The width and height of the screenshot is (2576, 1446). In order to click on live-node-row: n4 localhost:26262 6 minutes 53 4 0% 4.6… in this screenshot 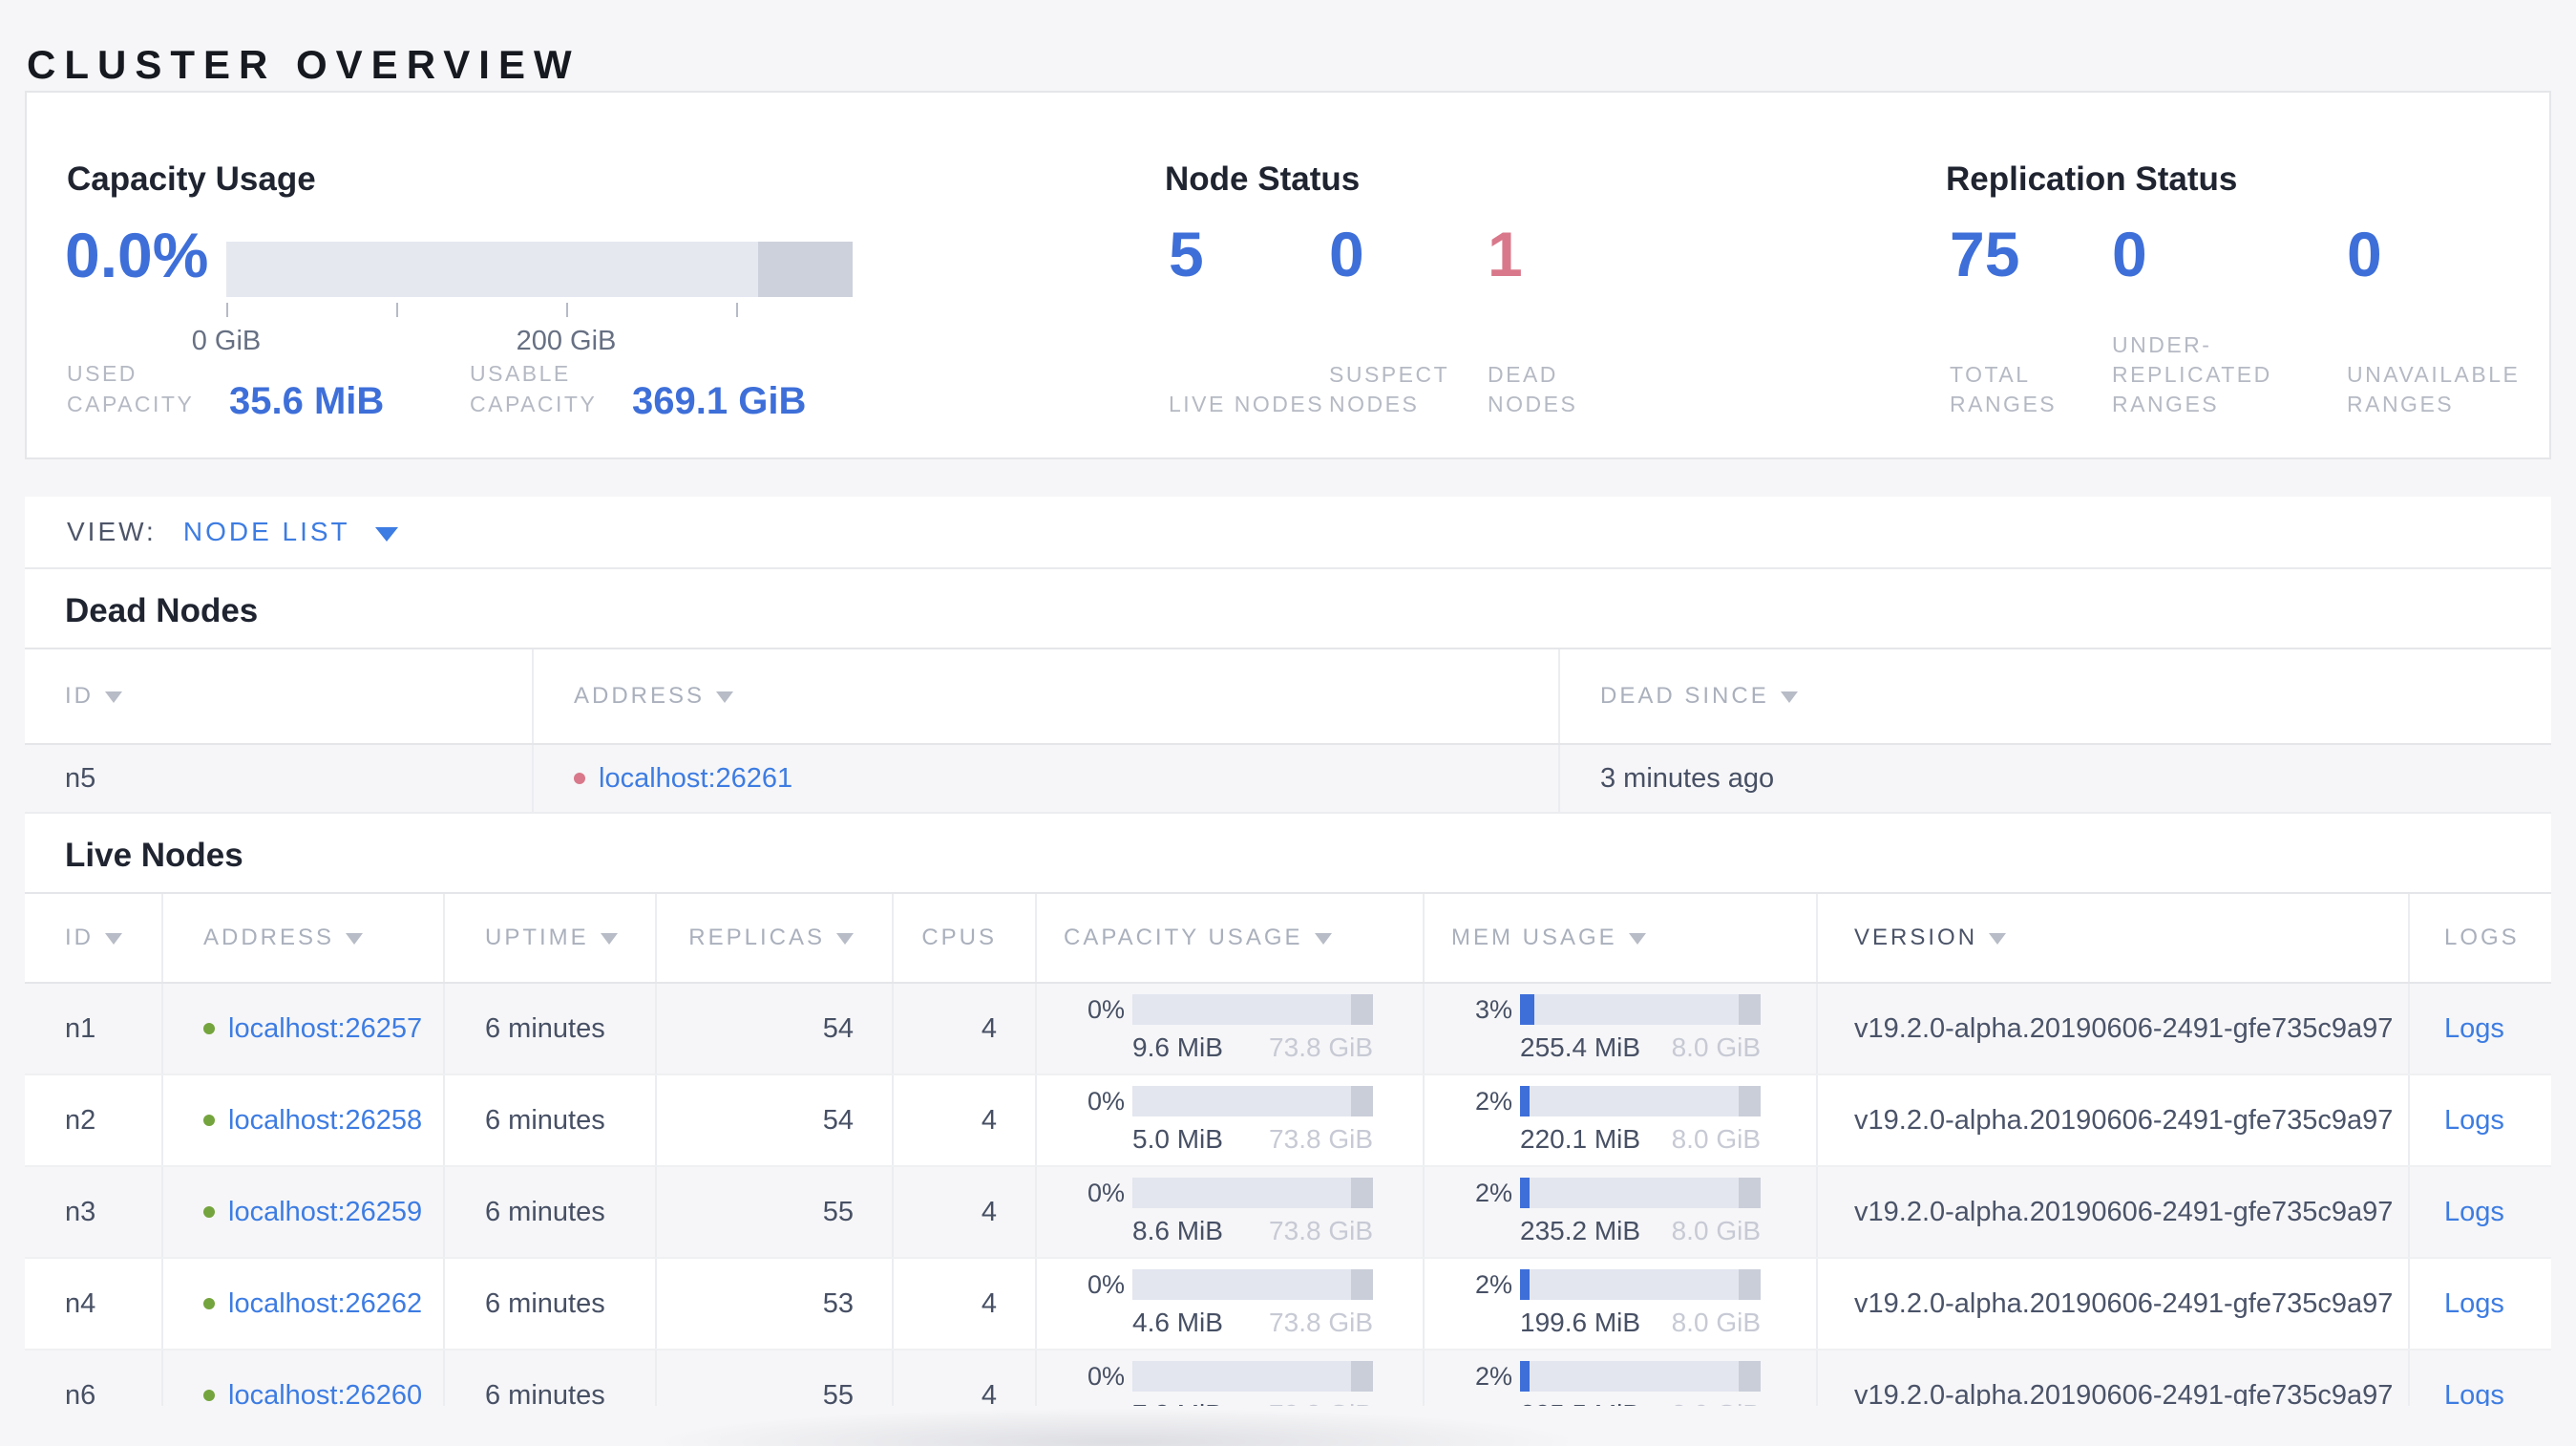, I will do `click(1288, 1304)`.